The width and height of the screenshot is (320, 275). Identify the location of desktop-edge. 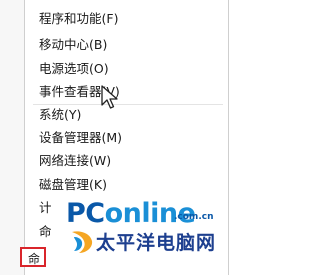
(12, 137).